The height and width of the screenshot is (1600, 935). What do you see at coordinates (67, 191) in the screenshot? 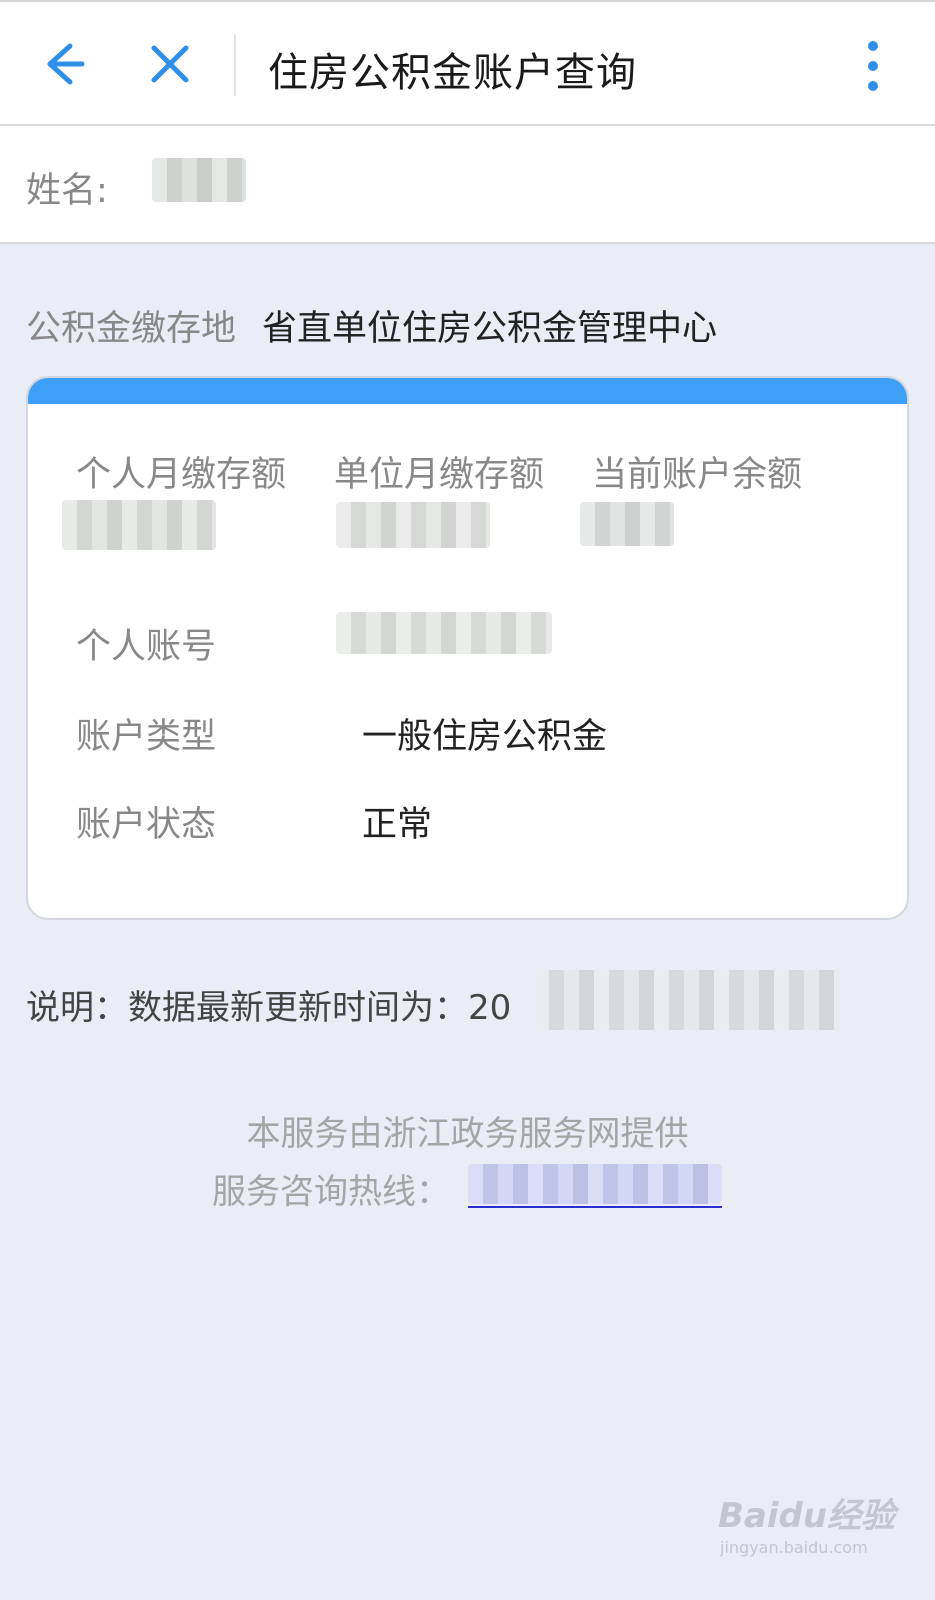
I see `name-label: 姓名:` at bounding box center [67, 191].